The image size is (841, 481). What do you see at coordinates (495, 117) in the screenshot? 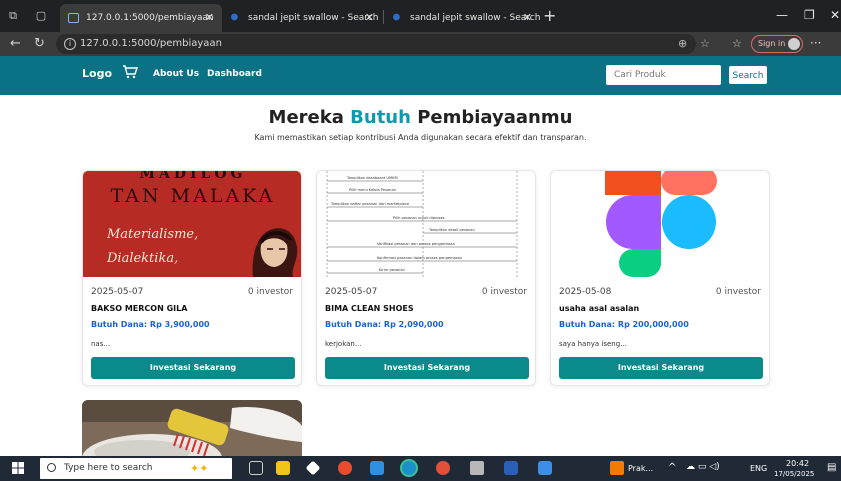
I see `title-part-2: Pembiayaanmu` at bounding box center [495, 117].